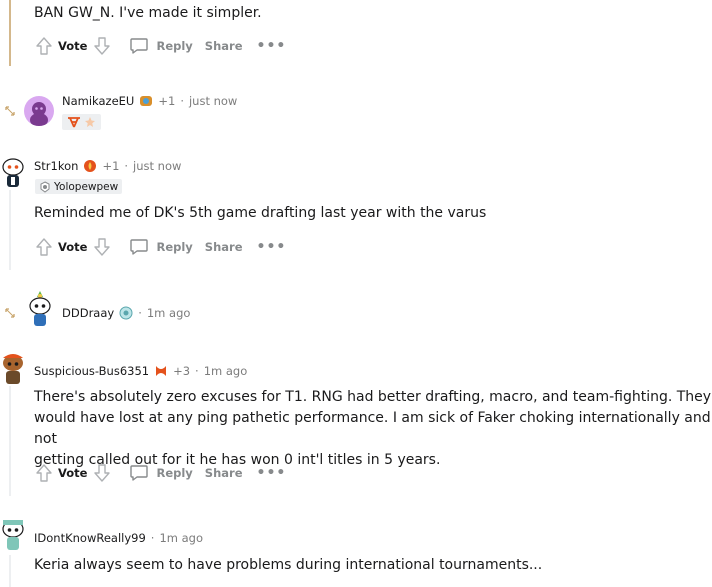 The height and width of the screenshot is (587, 712). Describe the element at coordinates (161, 371) in the screenshot. I see `ribbon-badge-icon` at that location.